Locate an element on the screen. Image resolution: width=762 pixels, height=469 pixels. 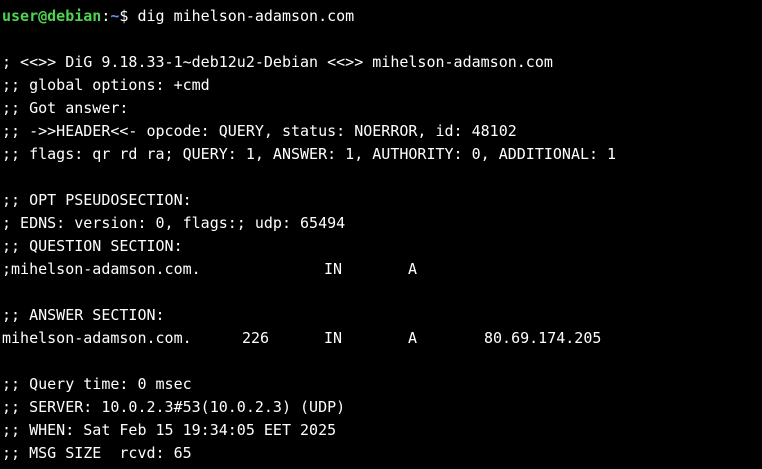
answer-address: 80.69.174.205 is located at coordinates (543, 338).